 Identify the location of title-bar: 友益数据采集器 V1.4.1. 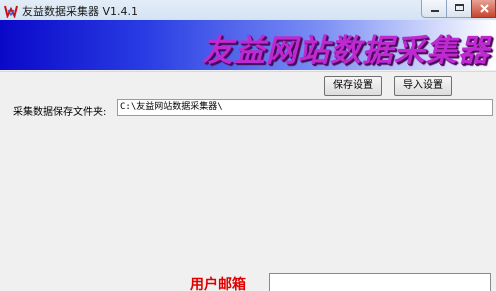
(248, 10).